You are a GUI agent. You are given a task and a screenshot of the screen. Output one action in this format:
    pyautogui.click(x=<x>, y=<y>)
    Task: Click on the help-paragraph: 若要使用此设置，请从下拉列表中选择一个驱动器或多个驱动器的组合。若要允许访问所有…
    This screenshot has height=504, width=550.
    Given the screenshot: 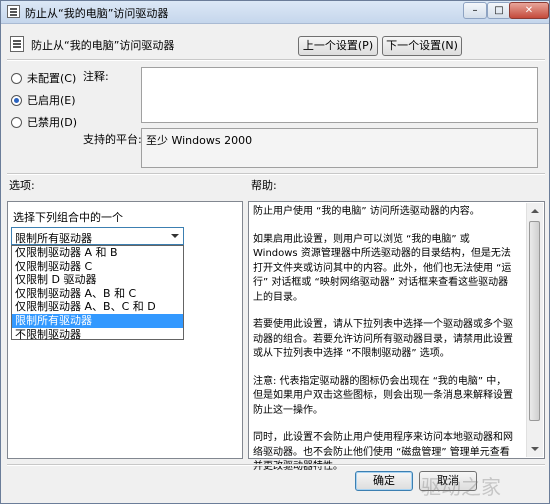 What is the action you would take?
    pyautogui.click(x=383, y=339)
    